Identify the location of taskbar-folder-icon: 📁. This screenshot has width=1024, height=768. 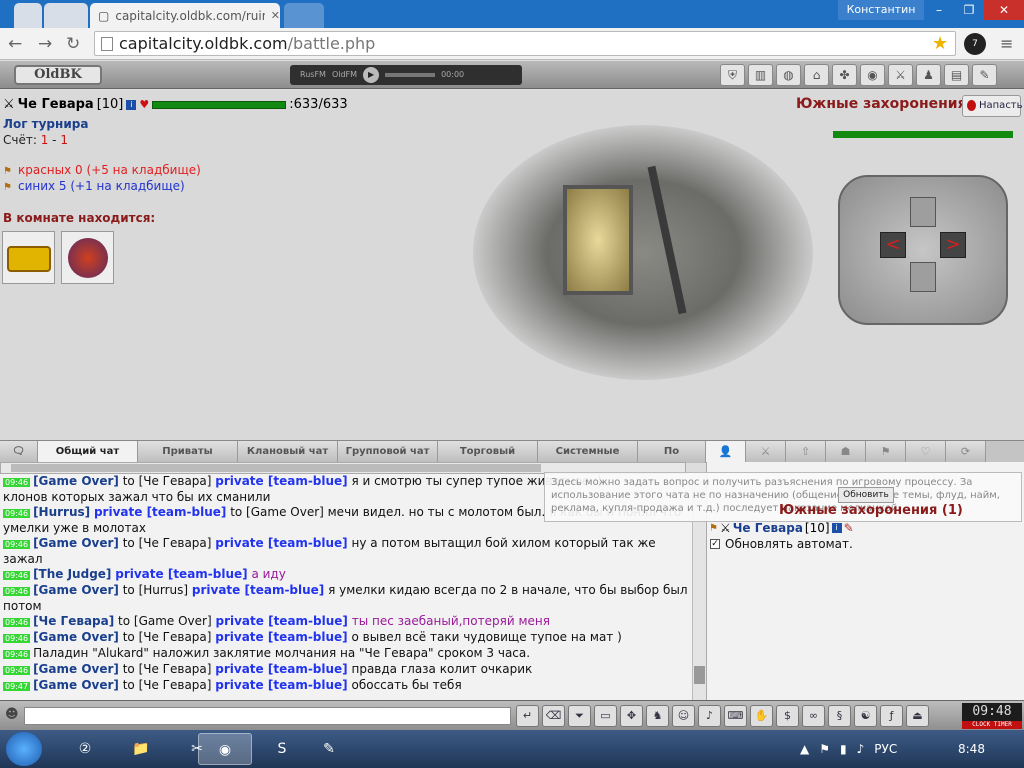
(141, 749).